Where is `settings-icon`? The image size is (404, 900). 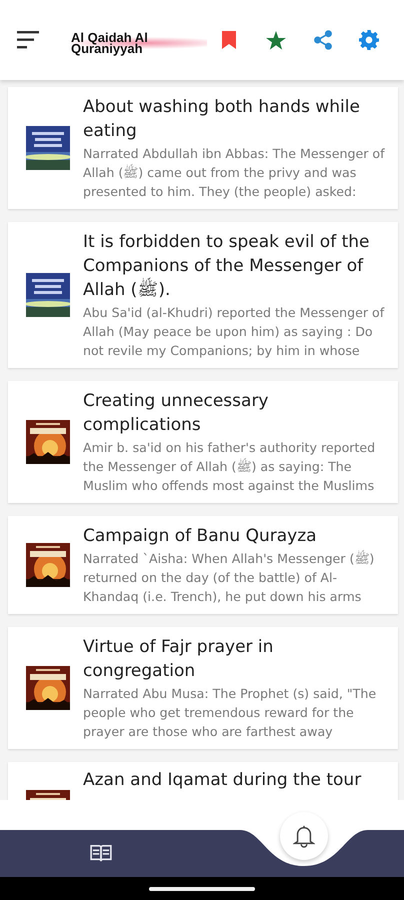 settings-icon is located at coordinates (369, 40).